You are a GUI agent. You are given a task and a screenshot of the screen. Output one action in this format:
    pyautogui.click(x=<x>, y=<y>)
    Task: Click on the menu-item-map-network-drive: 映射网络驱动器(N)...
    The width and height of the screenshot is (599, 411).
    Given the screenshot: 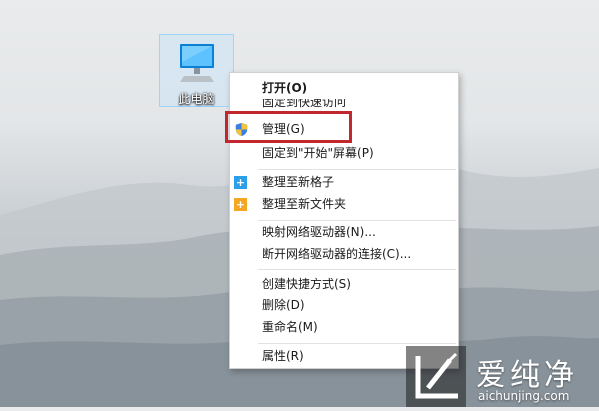 What is the action you would take?
    pyautogui.click(x=344, y=232)
    